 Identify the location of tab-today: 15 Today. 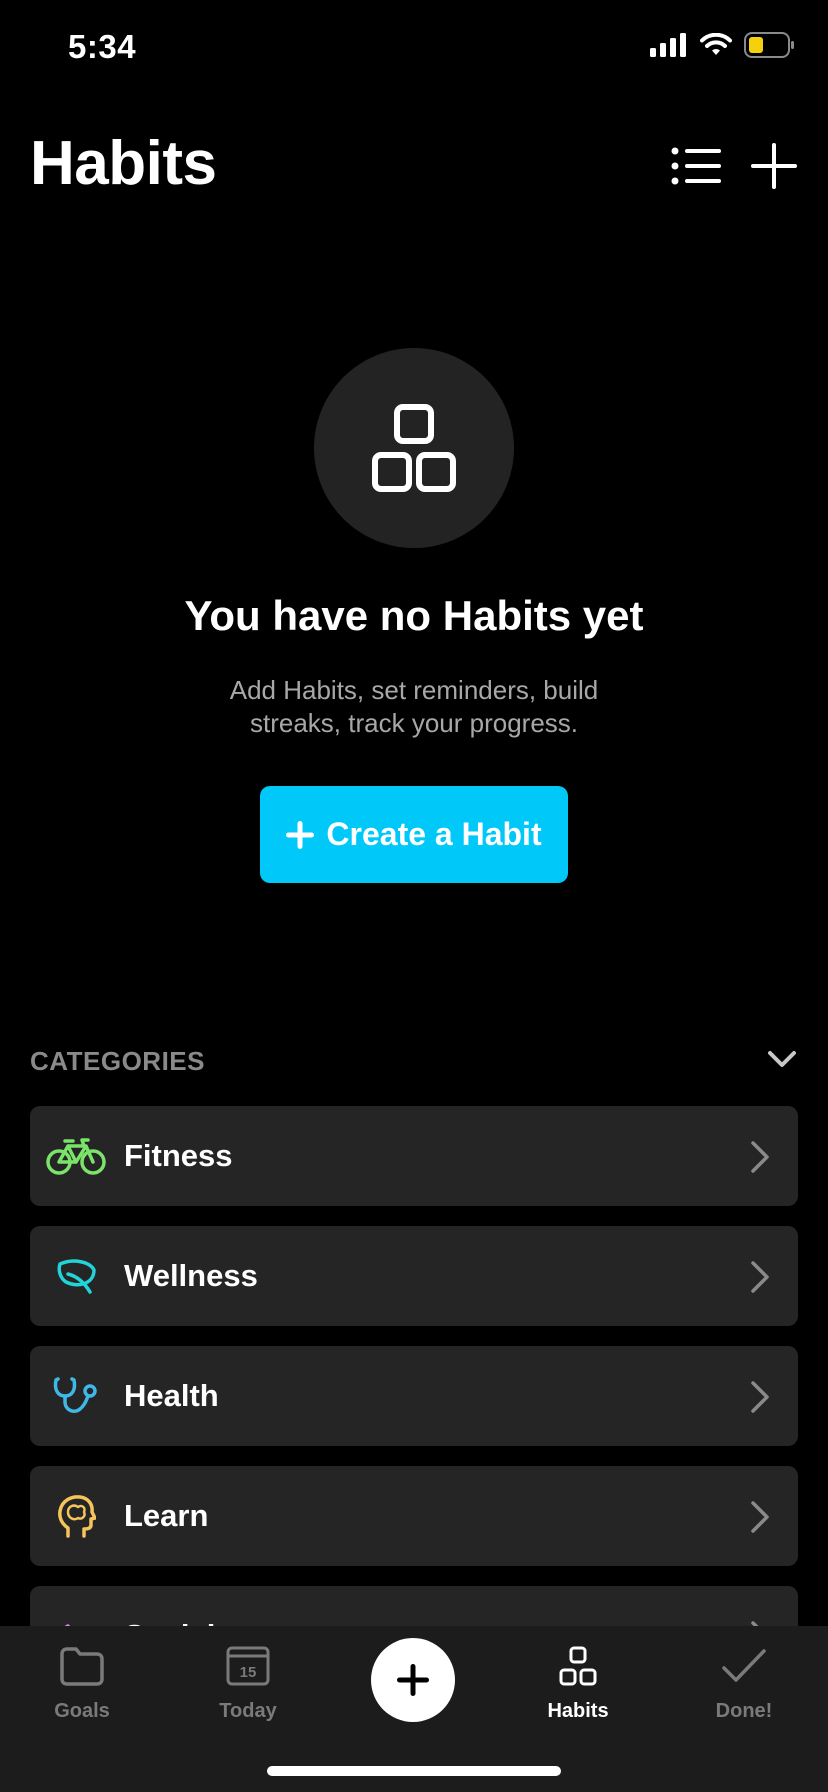
(248, 1681).